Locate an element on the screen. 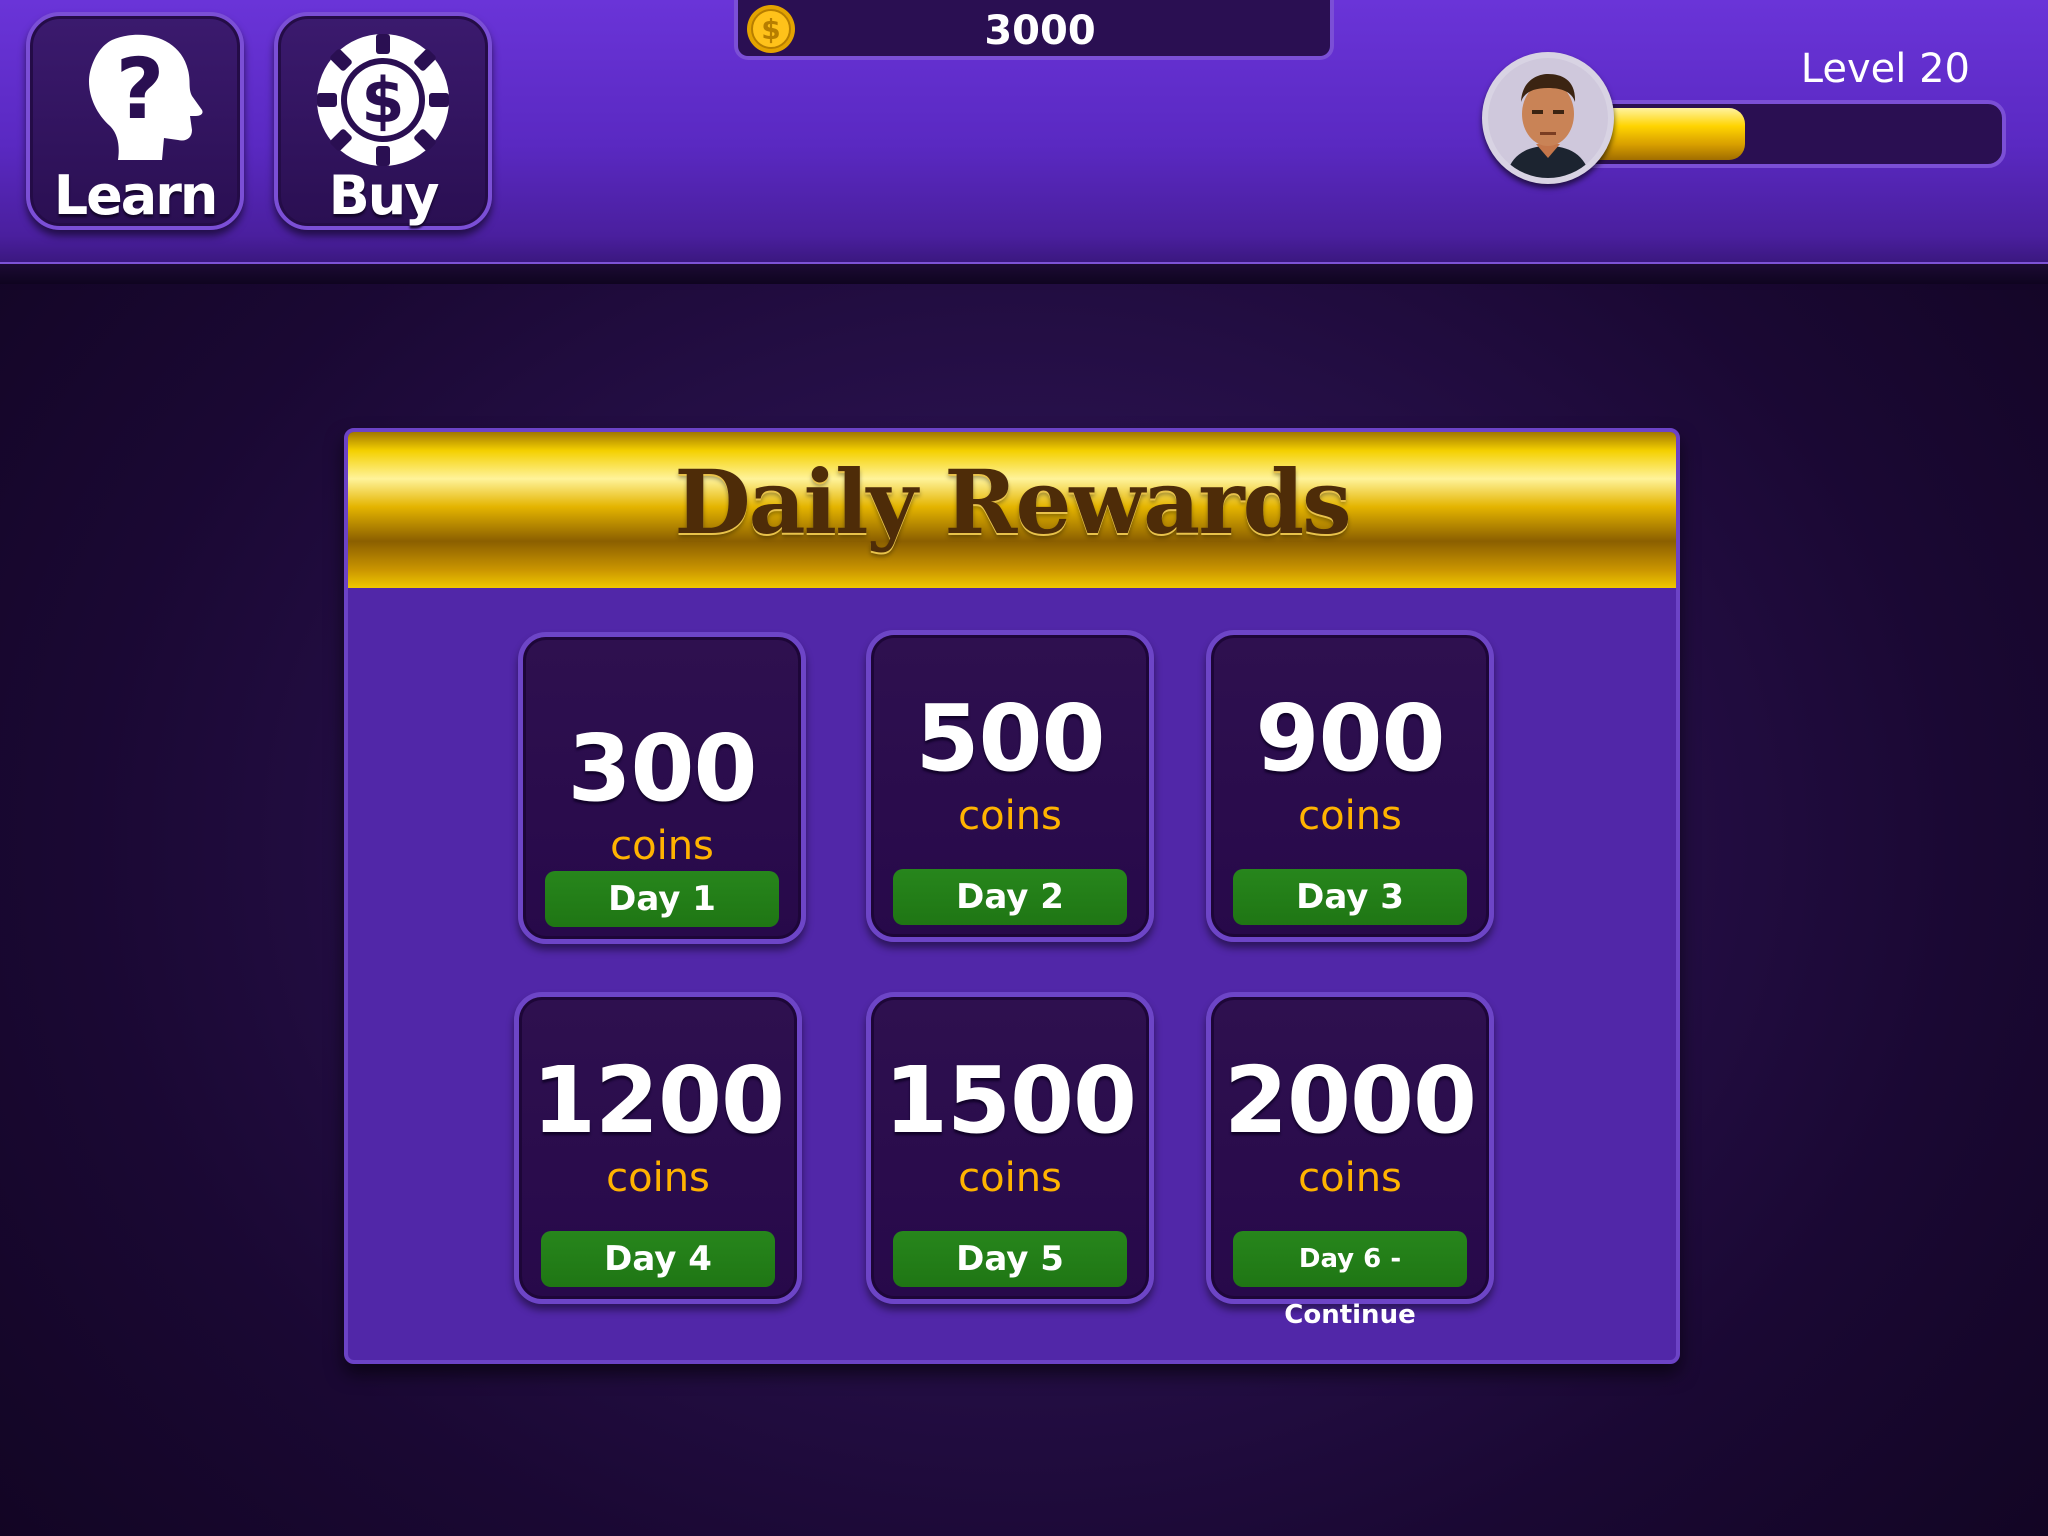  avatar-portrait is located at coordinates (1548, 118).